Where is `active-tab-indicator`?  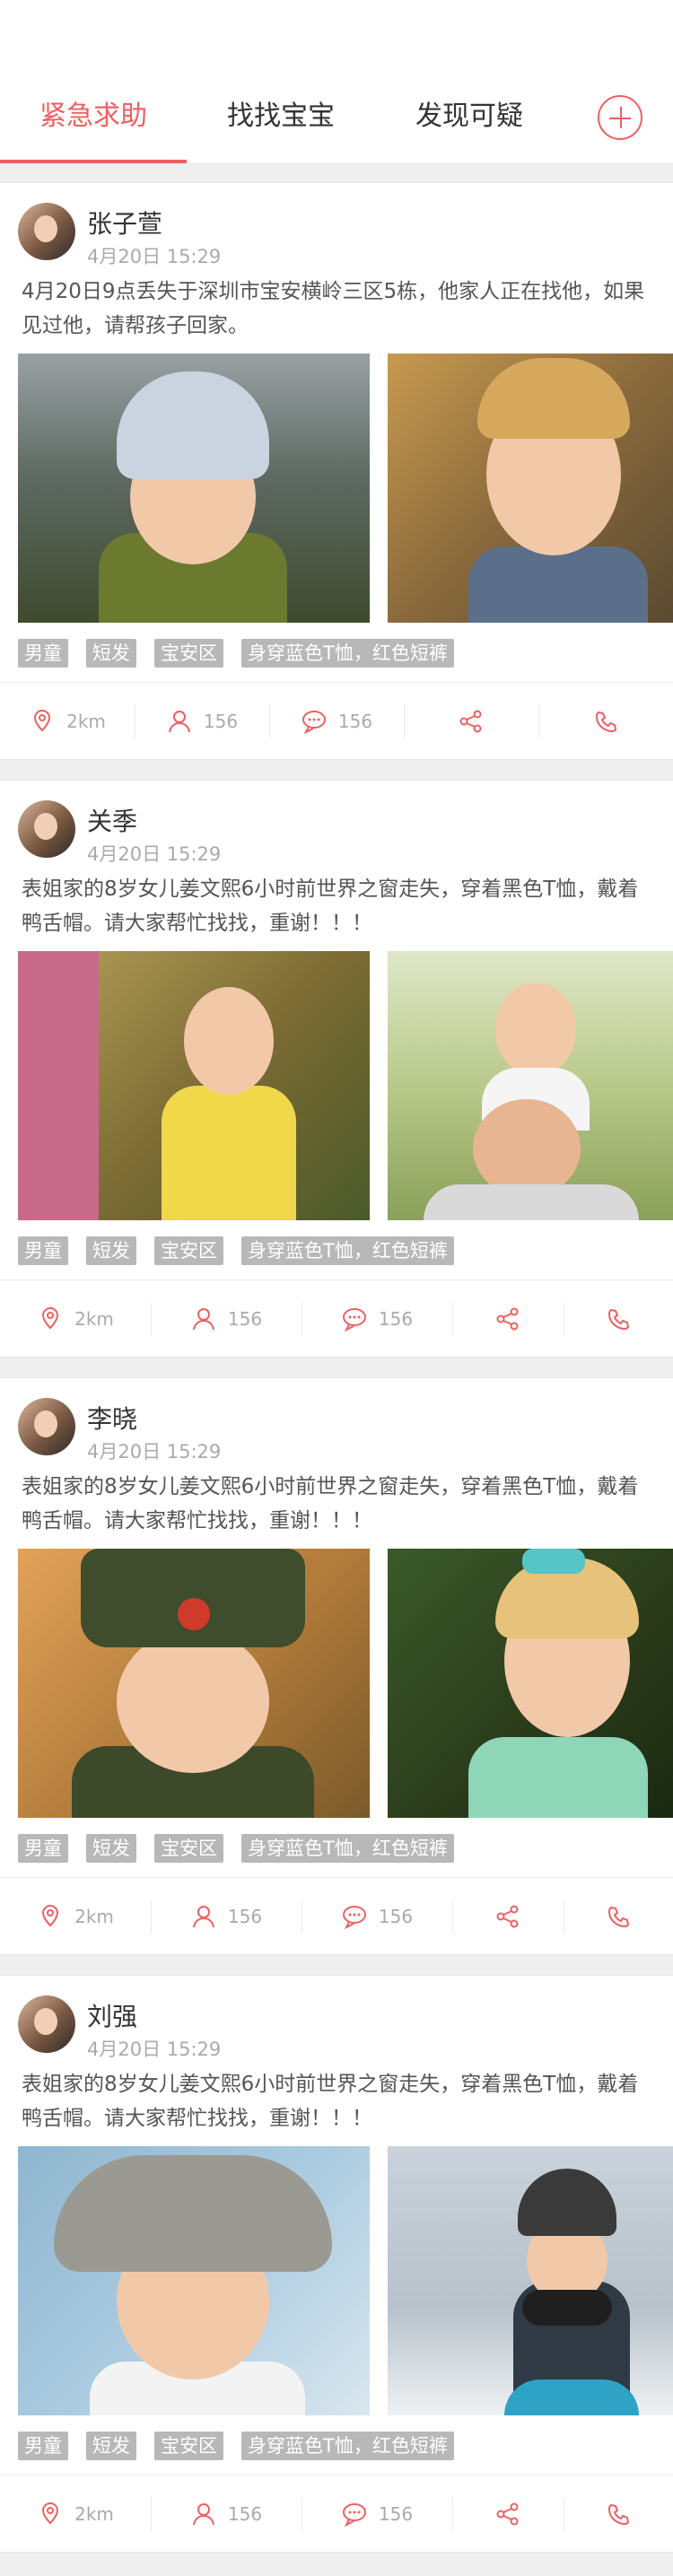
active-tab-indicator is located at coordinates (93, 162).